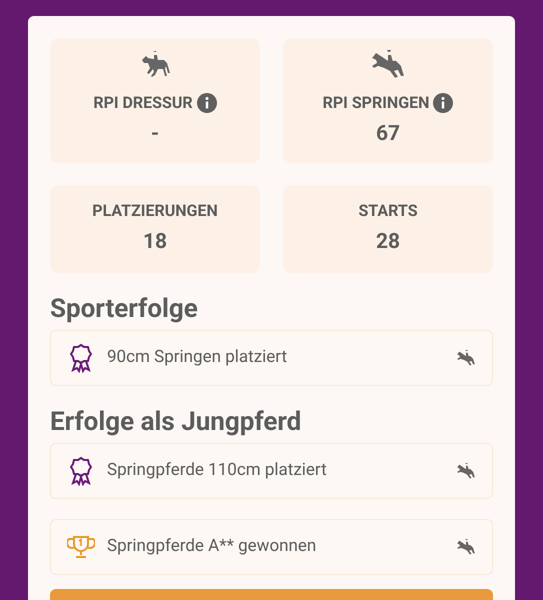 The image size is (543, 600). Describe the element at coordinates (388, 211) in the screenshot. I see `stat-label: STARTS` at that location.